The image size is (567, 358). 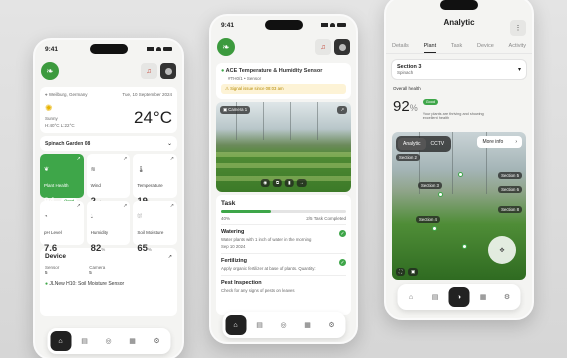 I want to click on move-icon: ✥, so click(x=502, y=250).